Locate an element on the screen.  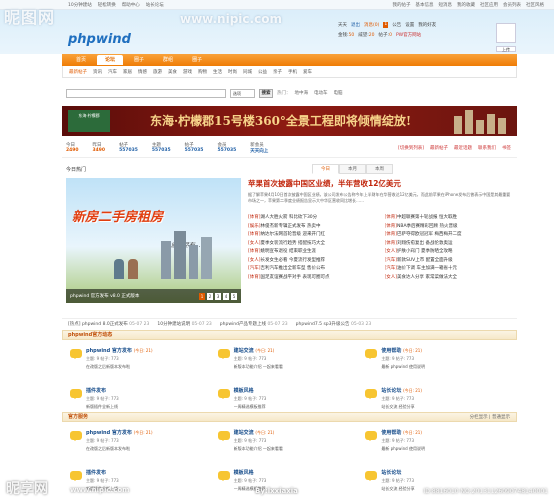
phpwind-logo: phpwind is located at coordinates (99, 39).